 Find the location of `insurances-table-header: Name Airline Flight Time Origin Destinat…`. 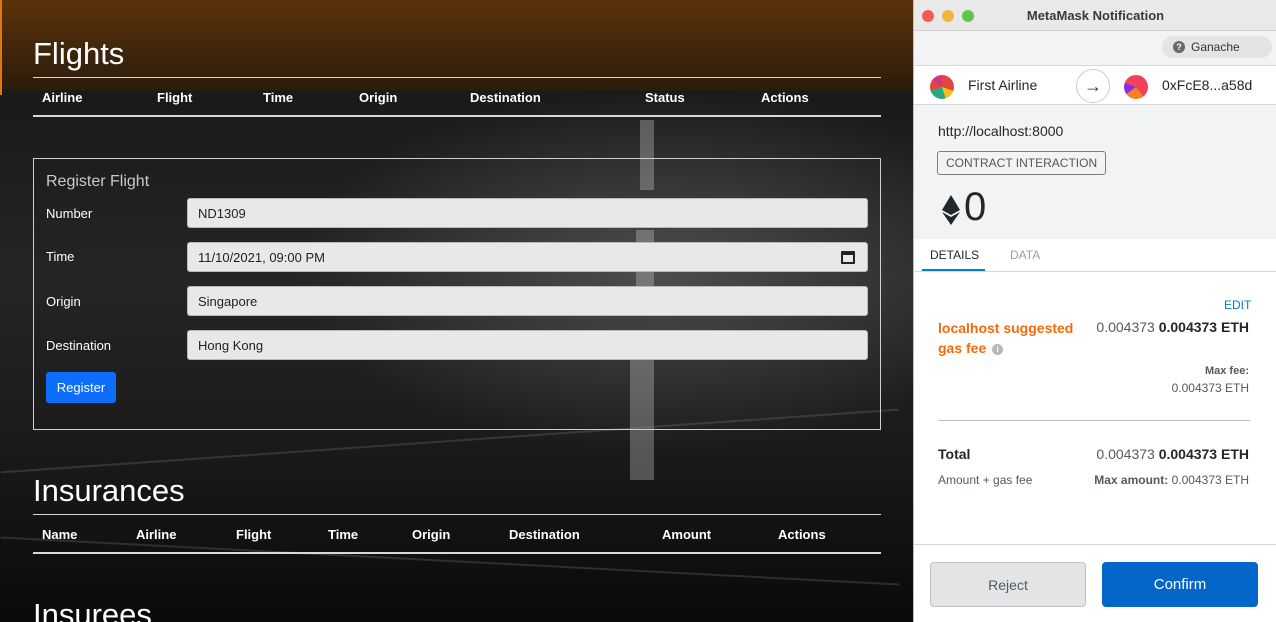

insurances-table-header: Name Airline Flight Time Origin Destinat… is located at coordinates (457, 534).